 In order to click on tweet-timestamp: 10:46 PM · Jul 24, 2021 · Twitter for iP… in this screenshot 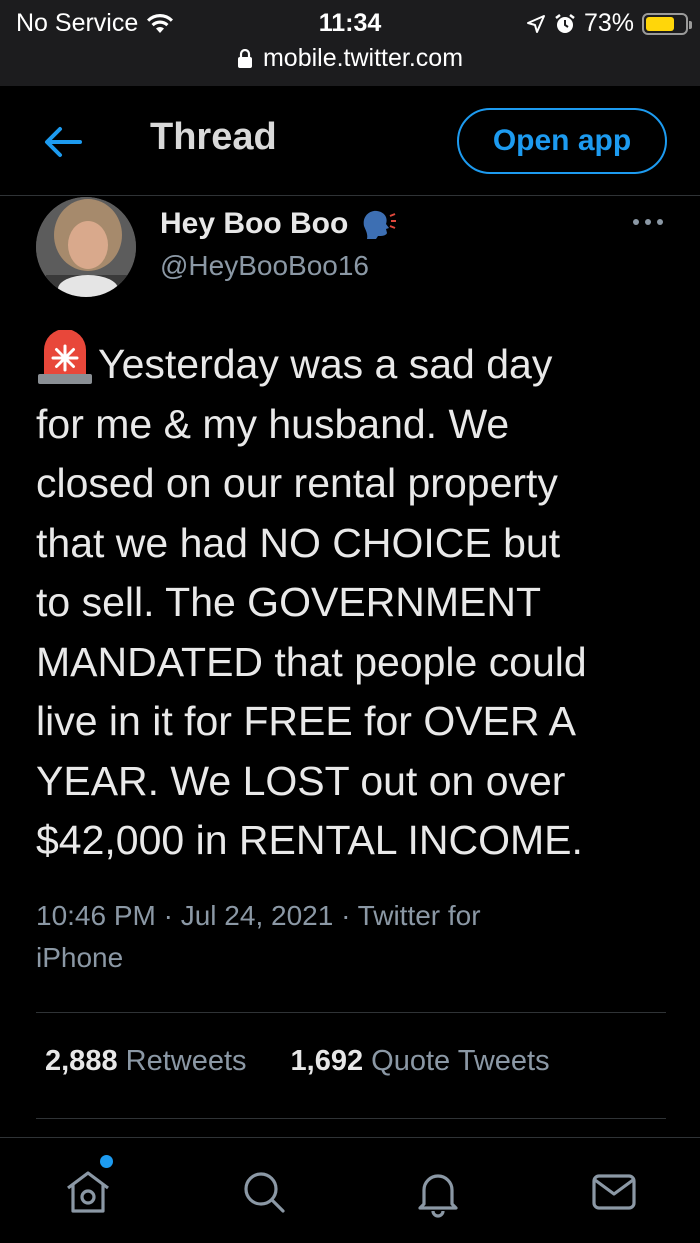, I will do `click(346, 937)`.